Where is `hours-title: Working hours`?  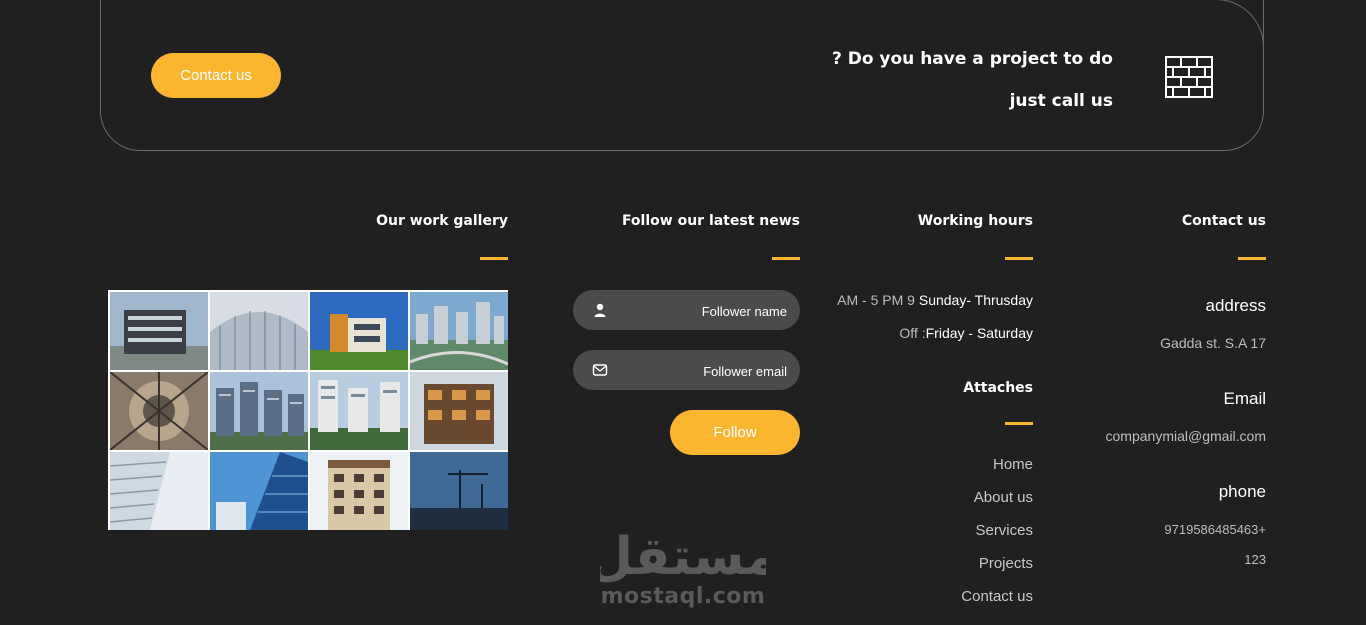
hours-title: Working hours is located at coordinates (975, 221).